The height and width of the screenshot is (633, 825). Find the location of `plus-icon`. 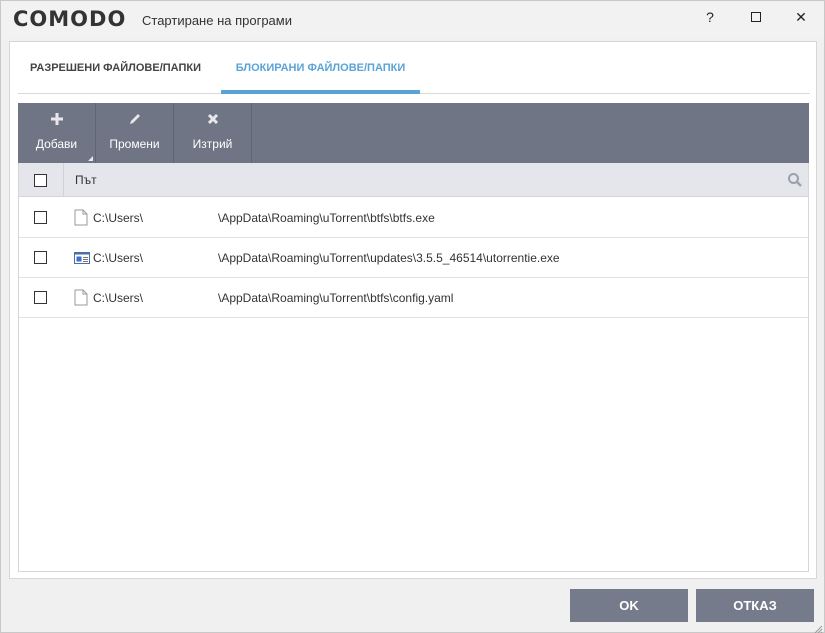

plus-icon is located at coordinates (56, 121).